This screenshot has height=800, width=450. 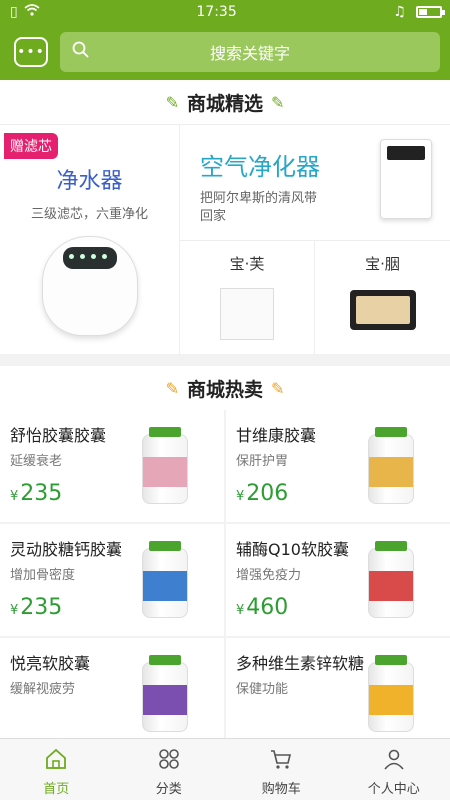 I want to click on product-card: 多种维生素锌软糖 保健功能, so click(x=338, y=694).